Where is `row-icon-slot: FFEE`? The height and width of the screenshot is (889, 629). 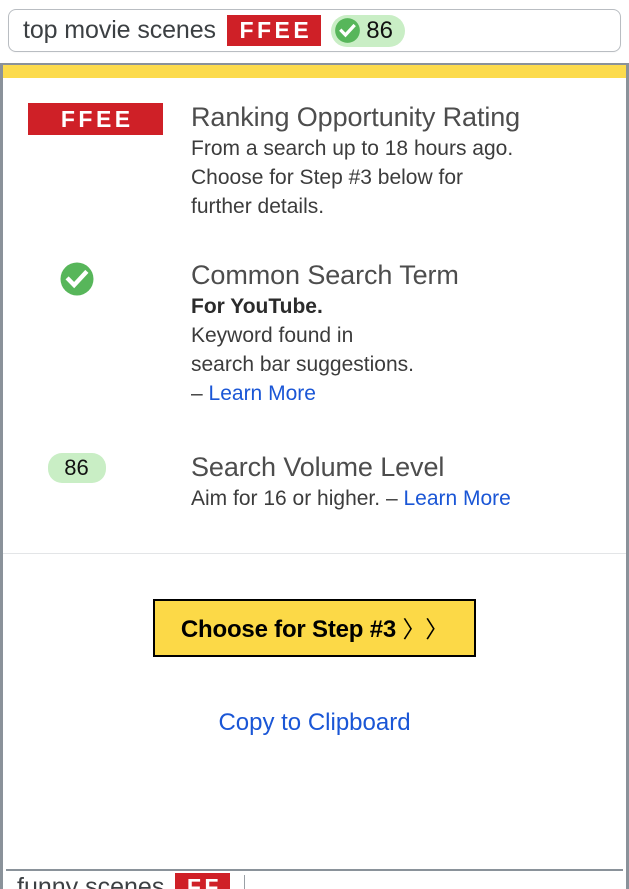
row-icon-slot: FFEE is located at coordinates (109, 117).